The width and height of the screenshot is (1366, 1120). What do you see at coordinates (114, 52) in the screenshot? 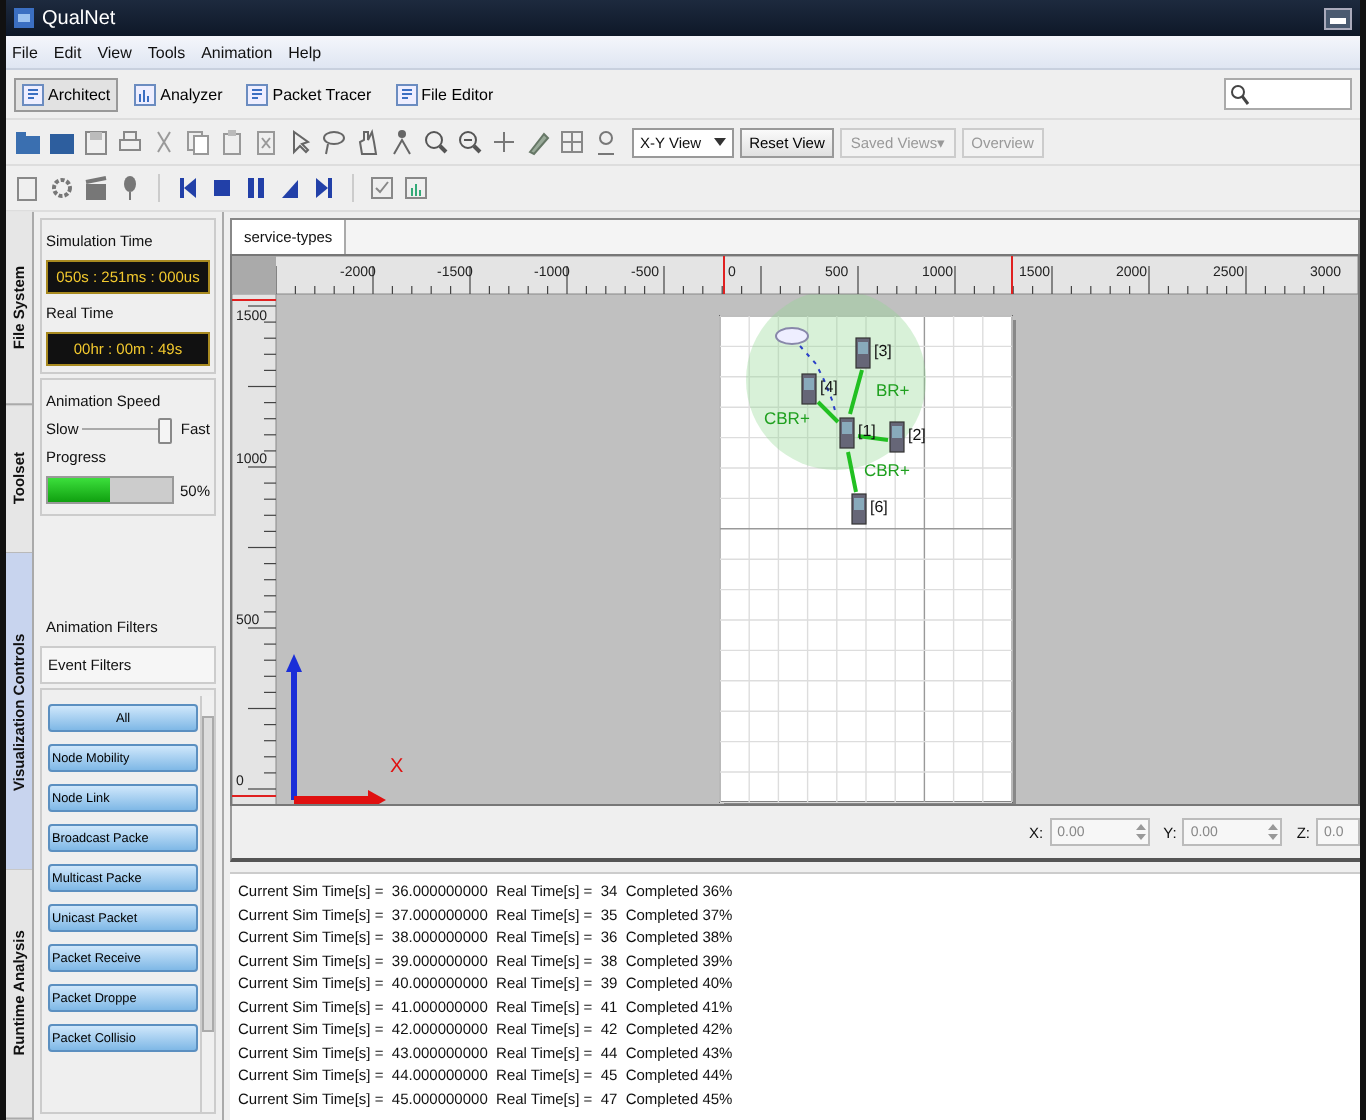
I see `menu-item: View` at bounding box center [114, 52].